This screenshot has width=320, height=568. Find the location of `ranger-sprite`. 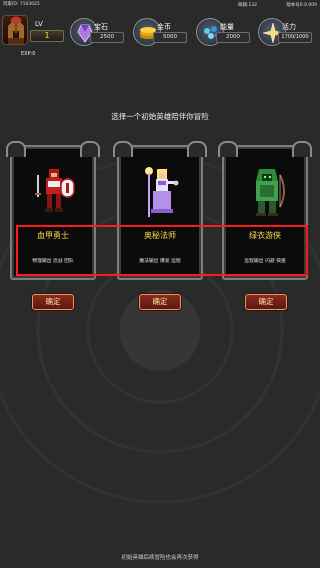

ranger-sprite is located at coordinates (270, 192).